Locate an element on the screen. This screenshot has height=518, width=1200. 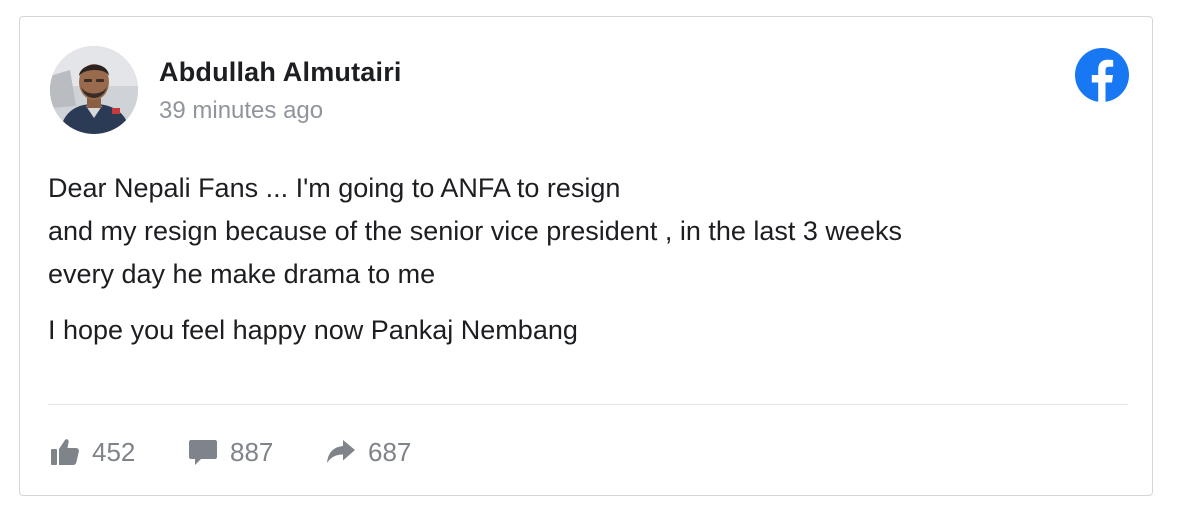
share-arrow-icon is located at coordinates (341, 452).